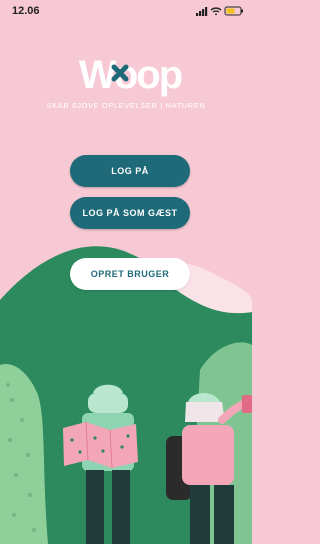  Describe the element at coordinates (216, 11) in the screenshot. I see `wifi-icon` at that location.